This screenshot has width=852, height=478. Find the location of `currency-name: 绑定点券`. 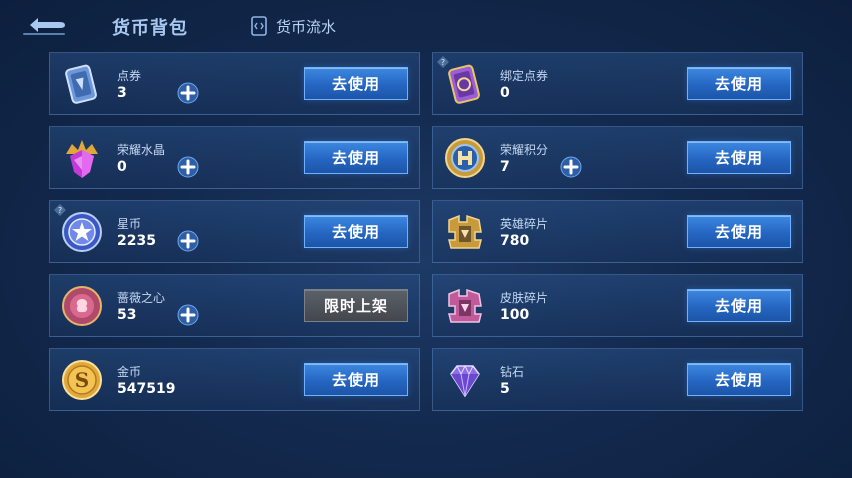

currency-name: 绑定点券 is located at coordinates (524, 76).